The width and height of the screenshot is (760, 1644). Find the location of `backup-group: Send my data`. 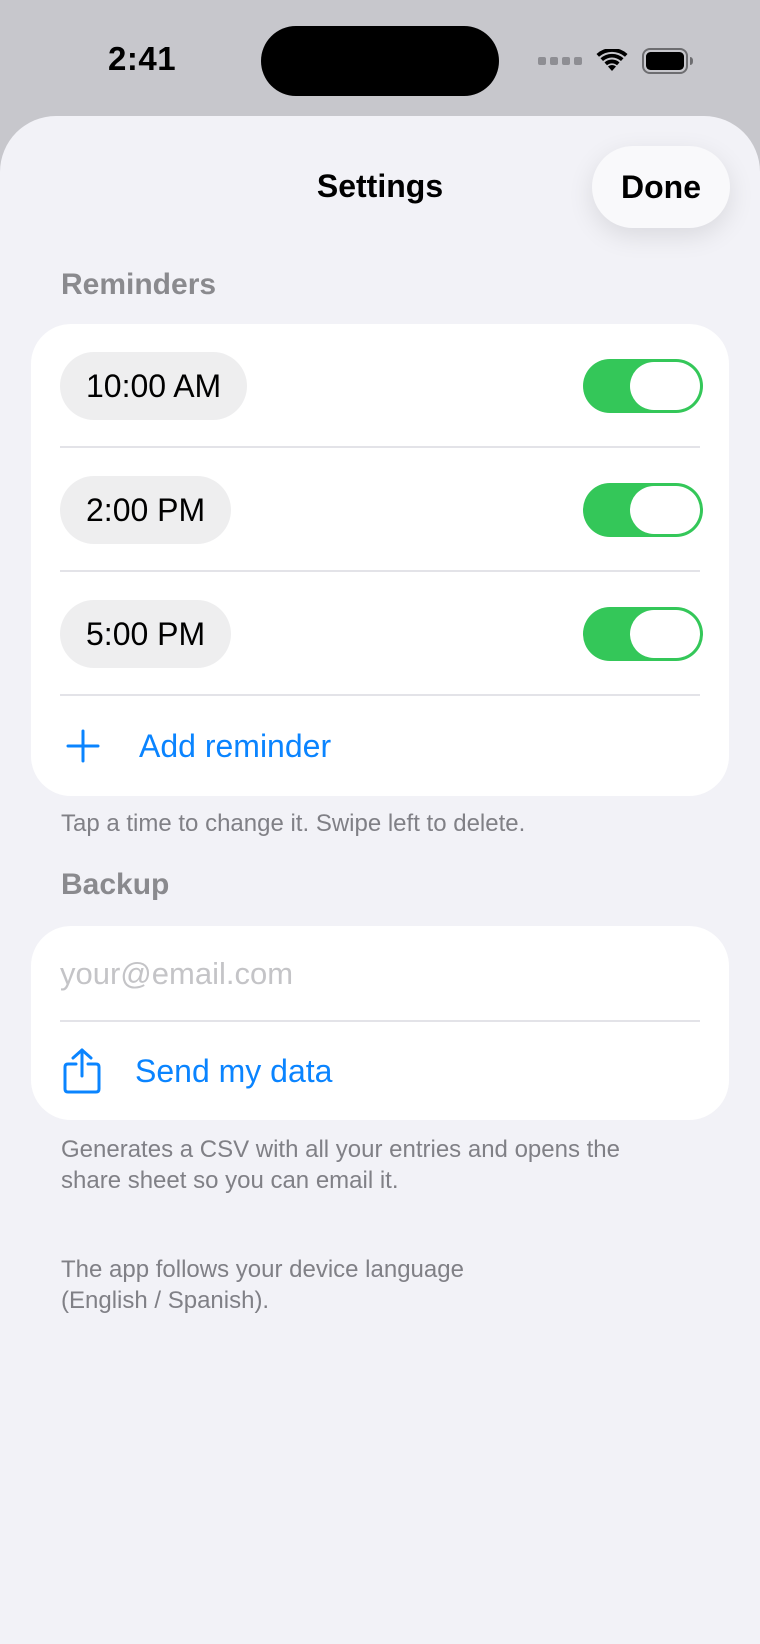

backup-group: Send my data is located at coordinates (380, 1023).